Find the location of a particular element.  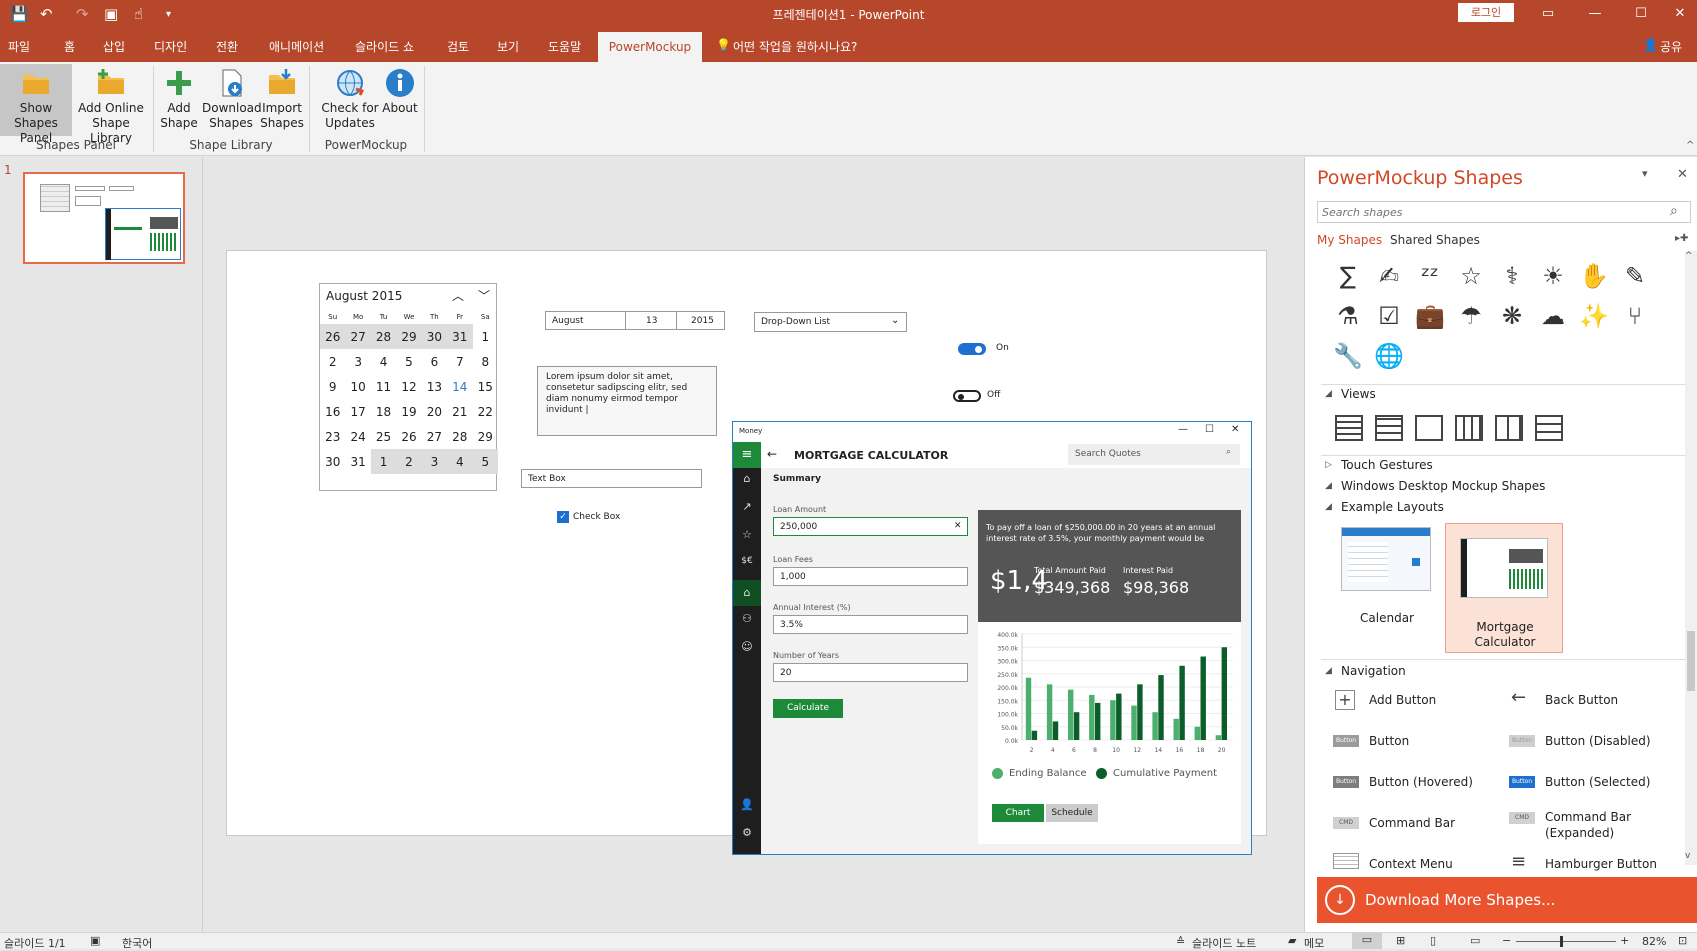

slide-thumbnail is located at coordinates (104, 218).